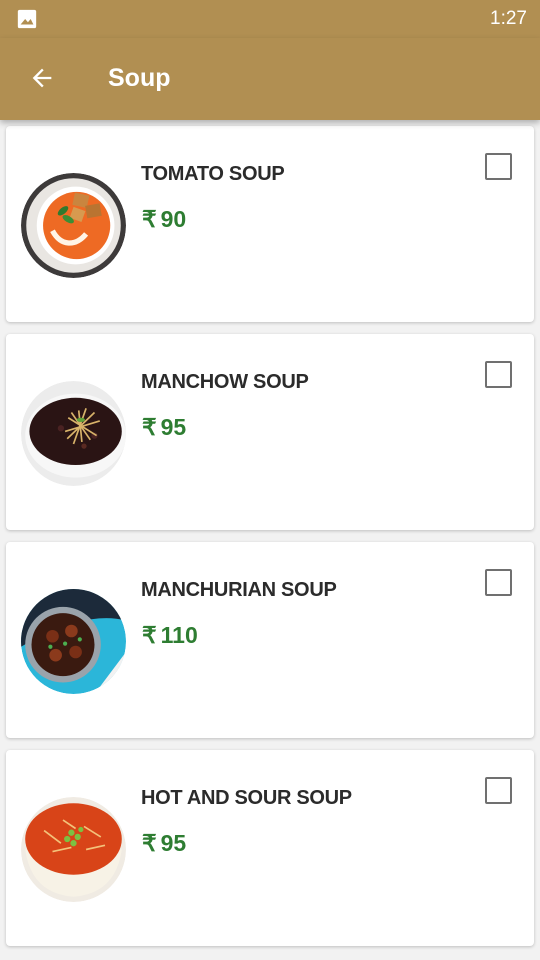  Describe the element at coordinates (42, 78) in the screenshot. I see `arrow-left-icon` at that location.